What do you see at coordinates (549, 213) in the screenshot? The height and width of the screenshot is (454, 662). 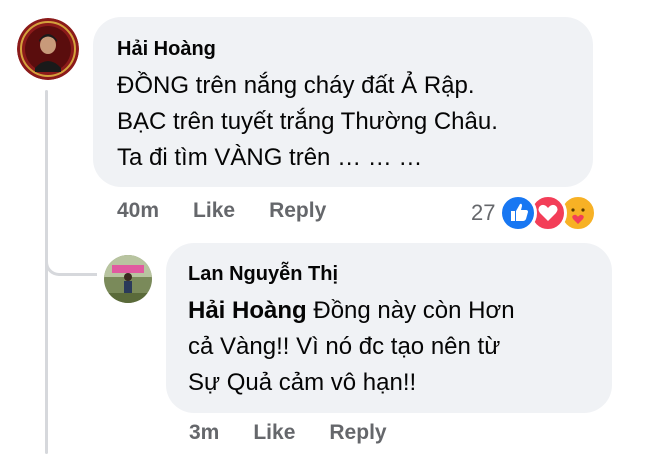 I see `reaction-icons` at bounding box center [549, 213].